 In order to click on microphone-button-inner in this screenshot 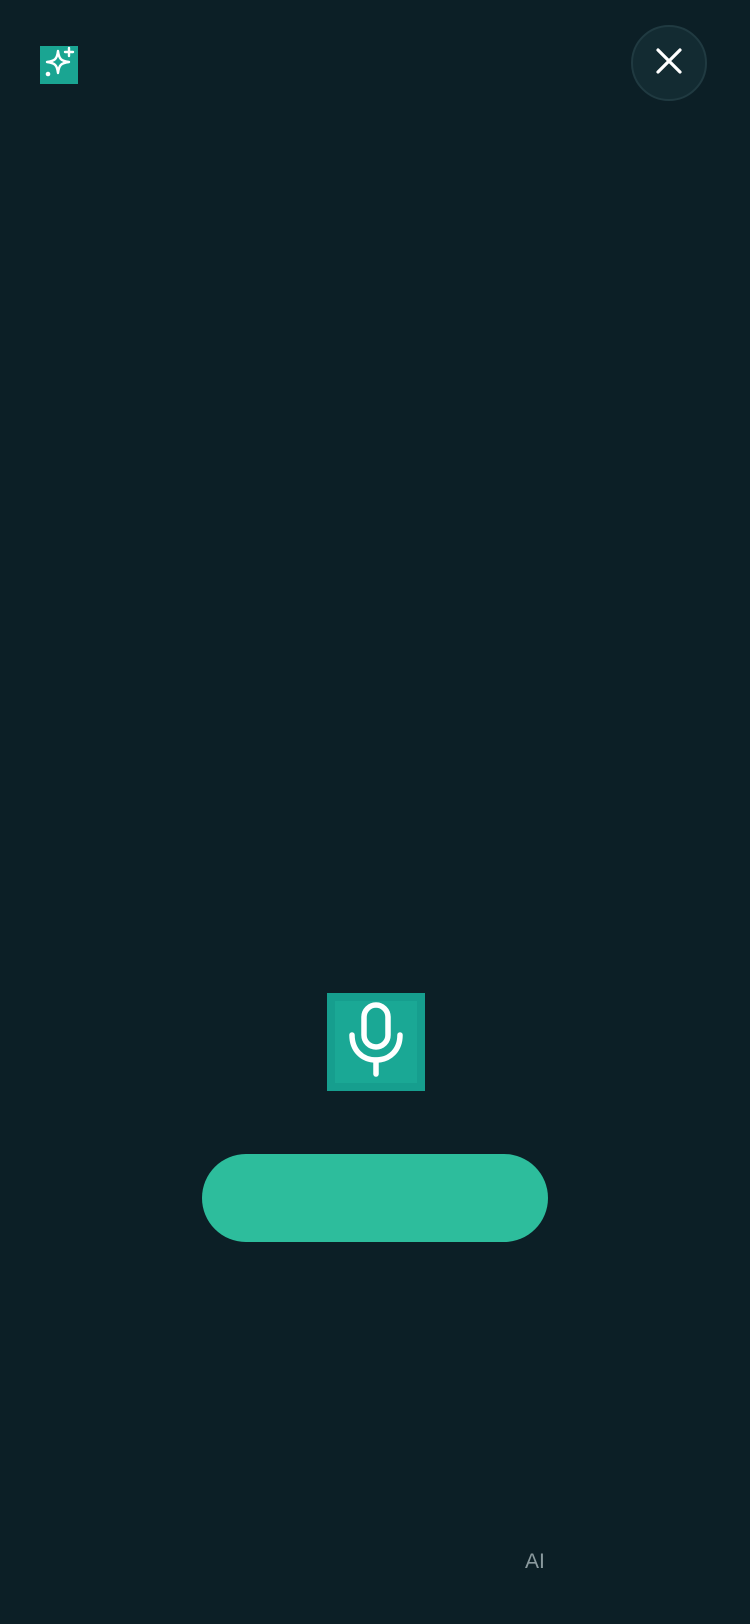, I will do `click(376, 1042)`.